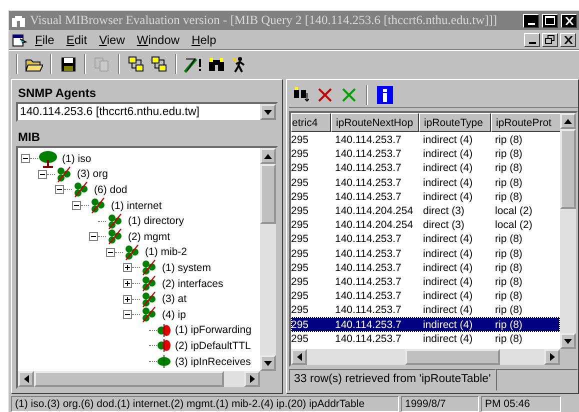 Image resolution: width=579 pixels, height=412 pixels. Describe the element at coordinates (204, 39) in the screenshot. I see `menu-item: Help` at that location.